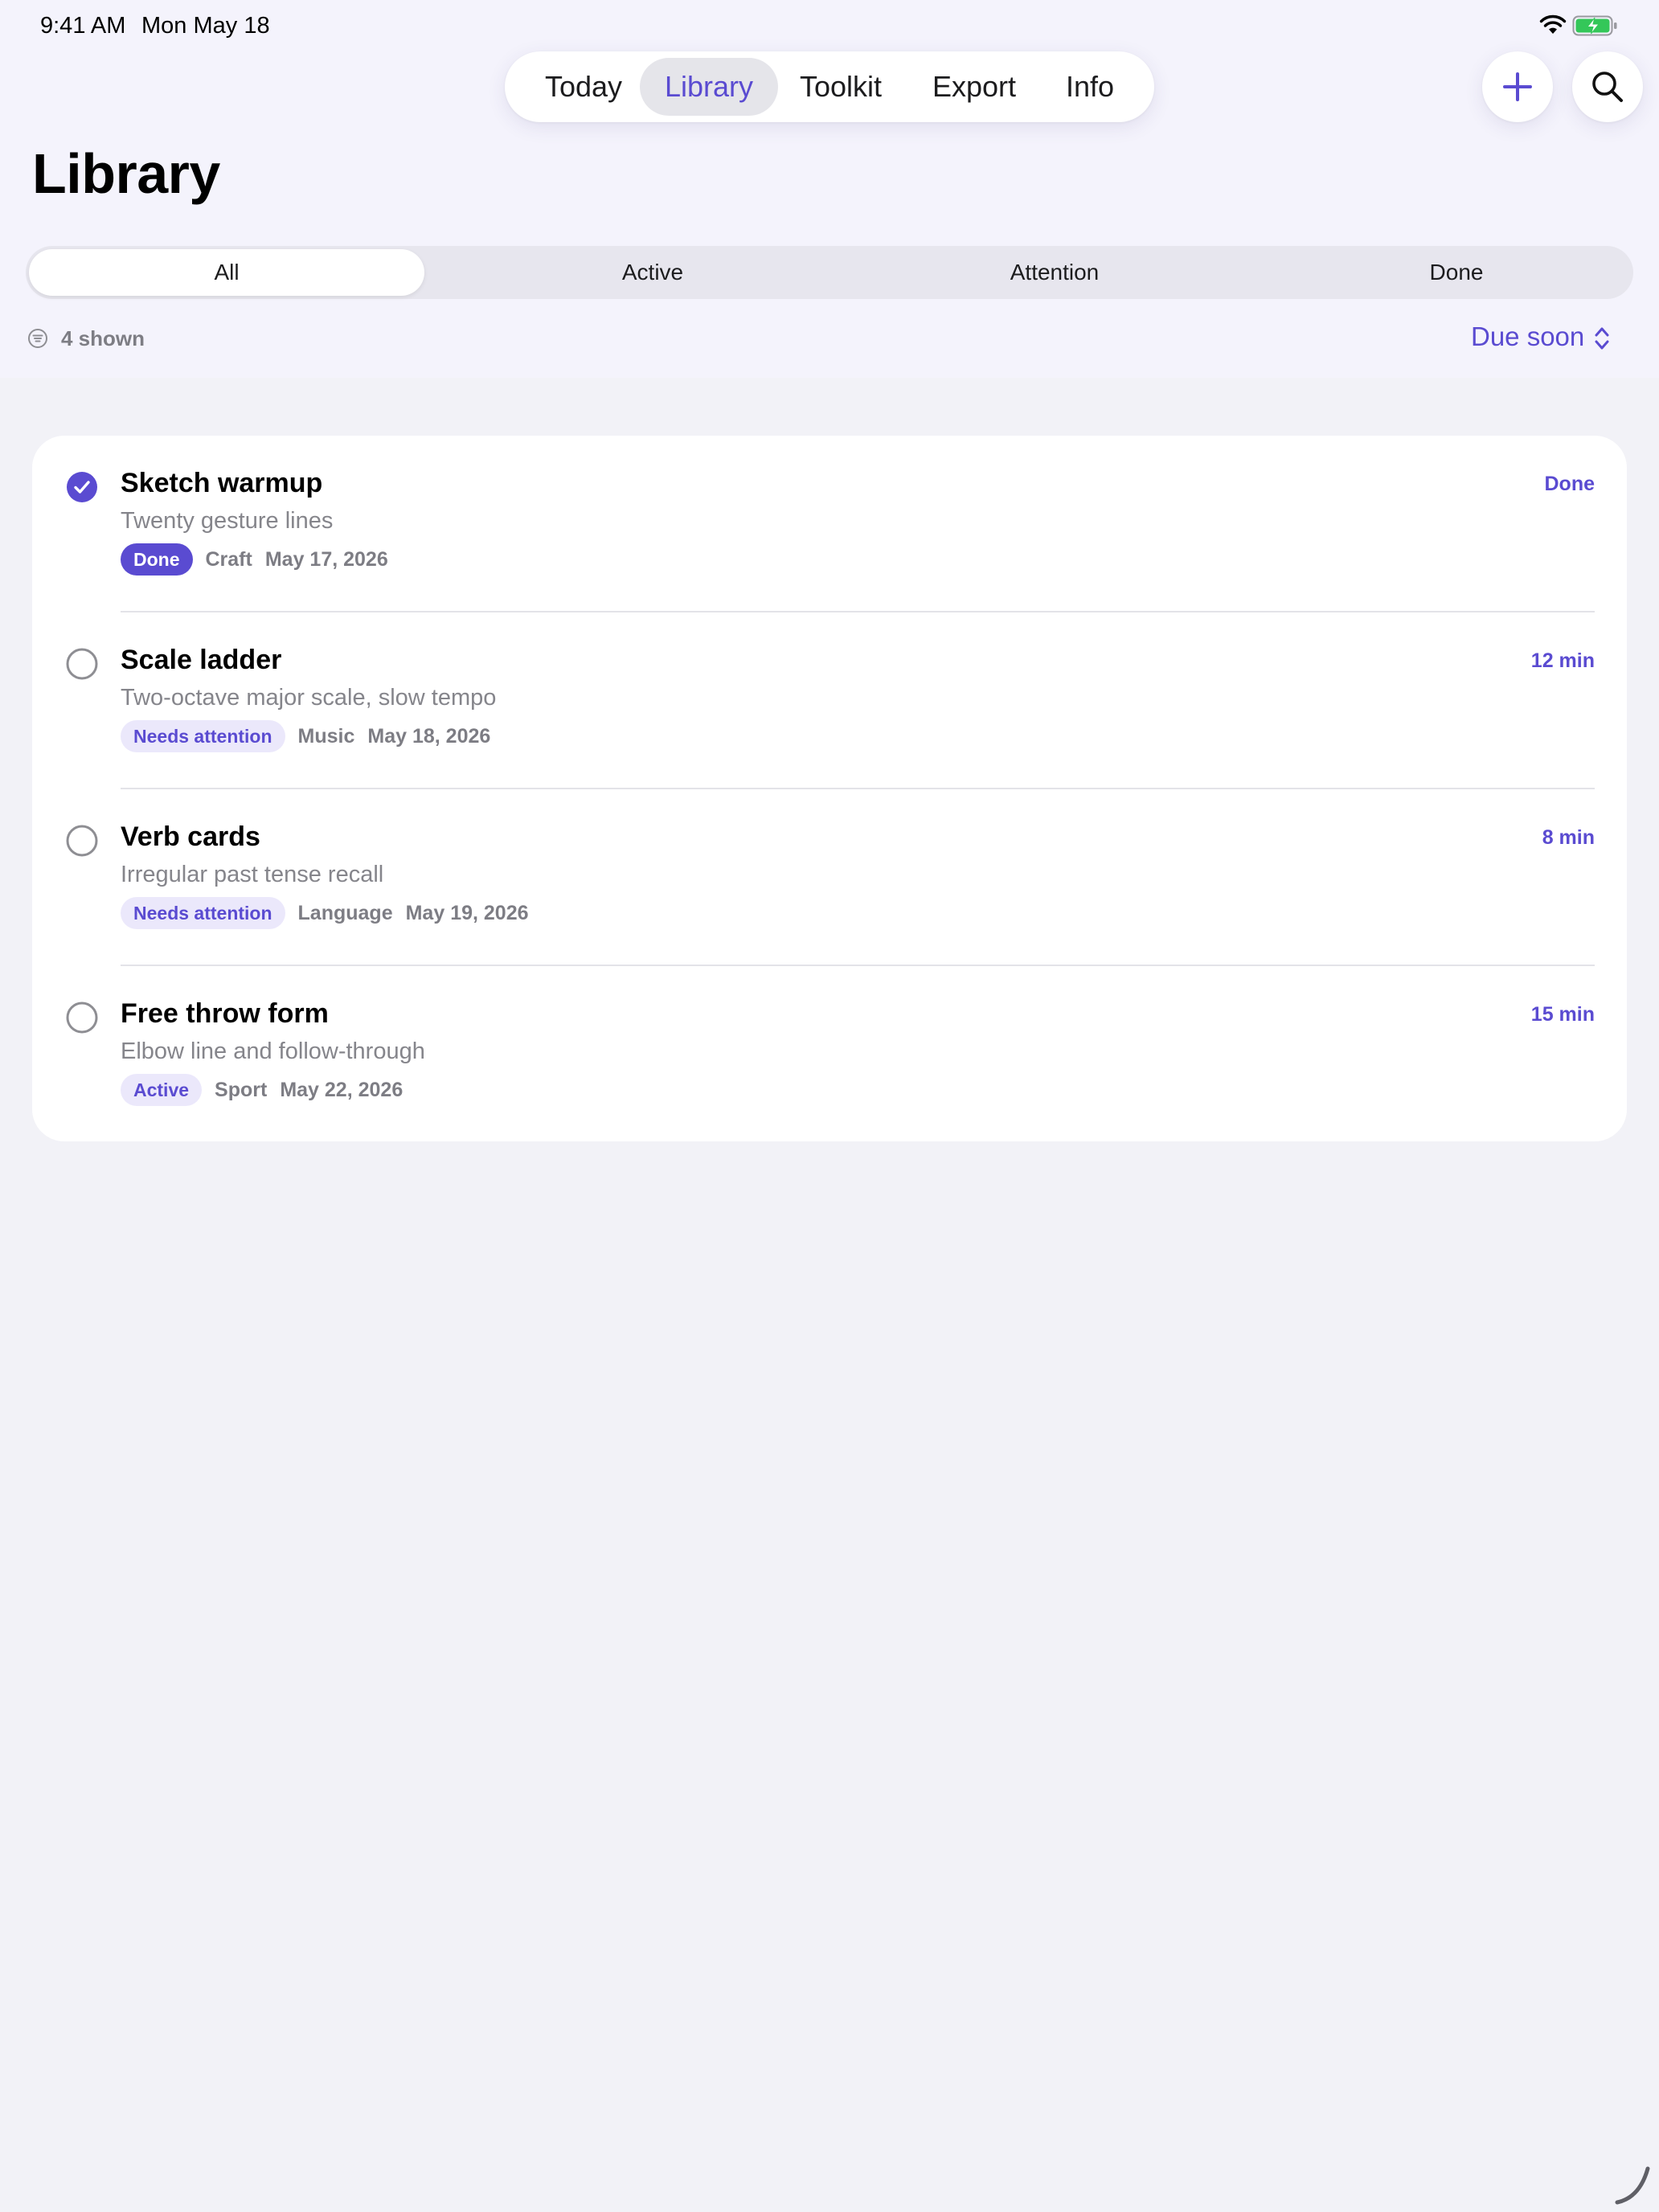 This screenshot has width=1659, height=2212. Describe the element at coordinates (467, 913) in the screenshot. I see `item-date: May 19, 2026` at that location.